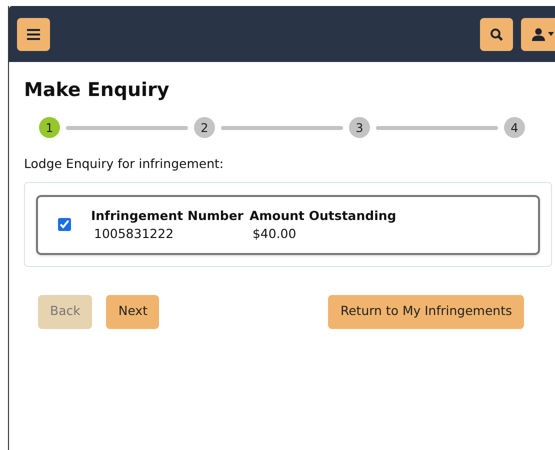  I want to click on search-button, so click(496, 34).